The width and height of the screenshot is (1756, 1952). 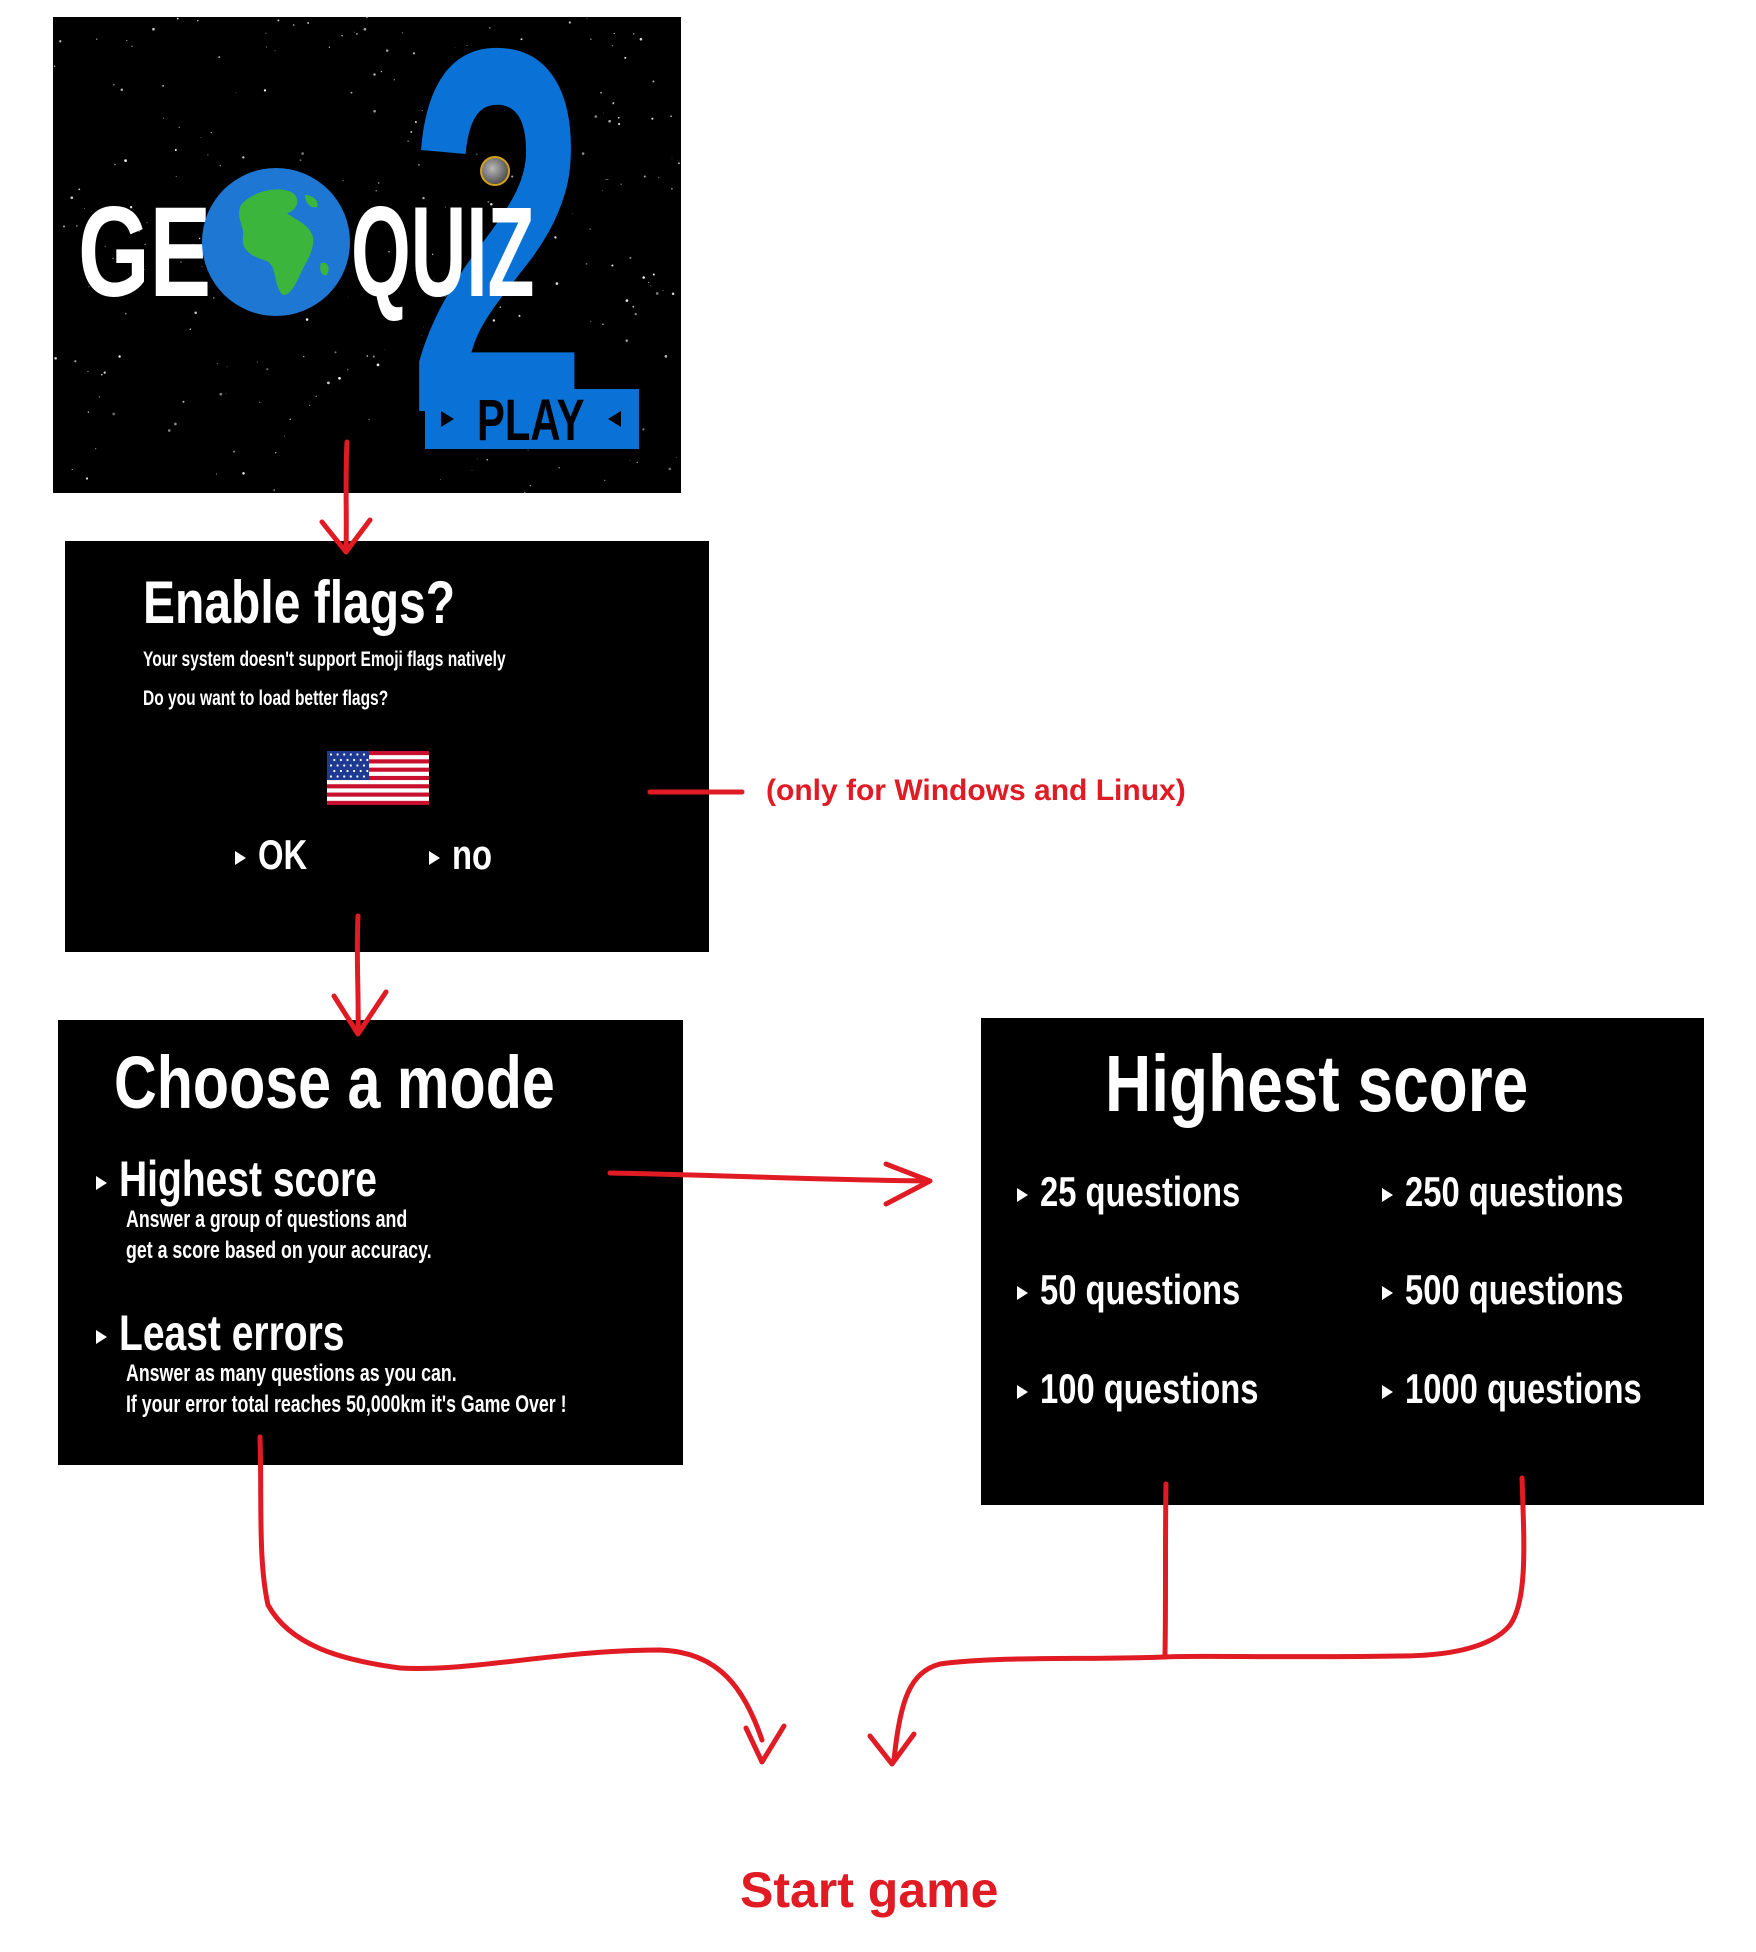 I want to click on arrow-mode-to-score, so click(x=769, y=1177).